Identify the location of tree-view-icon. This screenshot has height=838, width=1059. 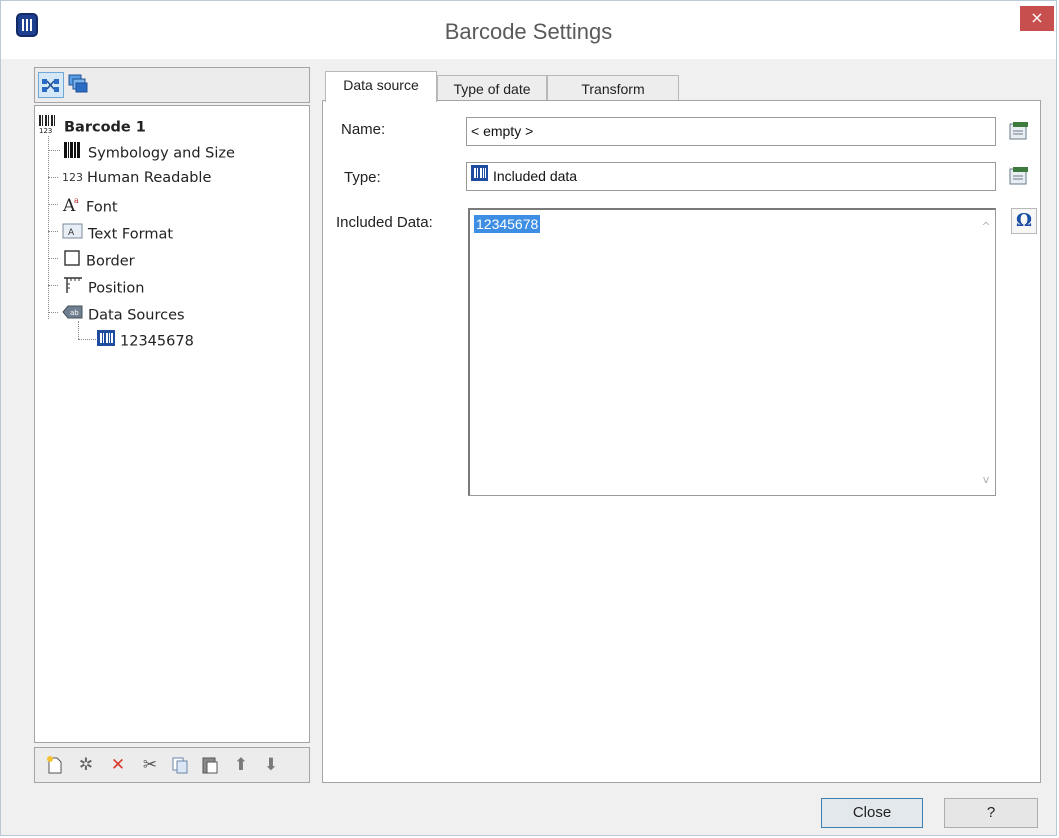
(51, 85).